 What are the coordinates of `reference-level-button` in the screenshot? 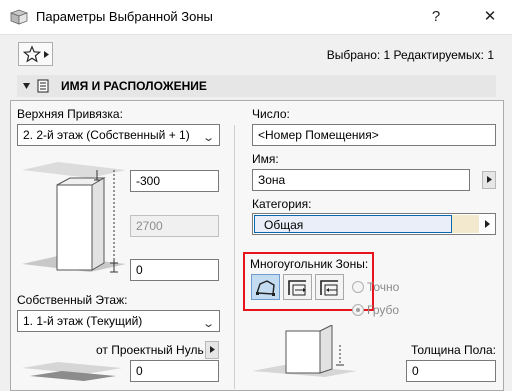 It's located at (212, 350).